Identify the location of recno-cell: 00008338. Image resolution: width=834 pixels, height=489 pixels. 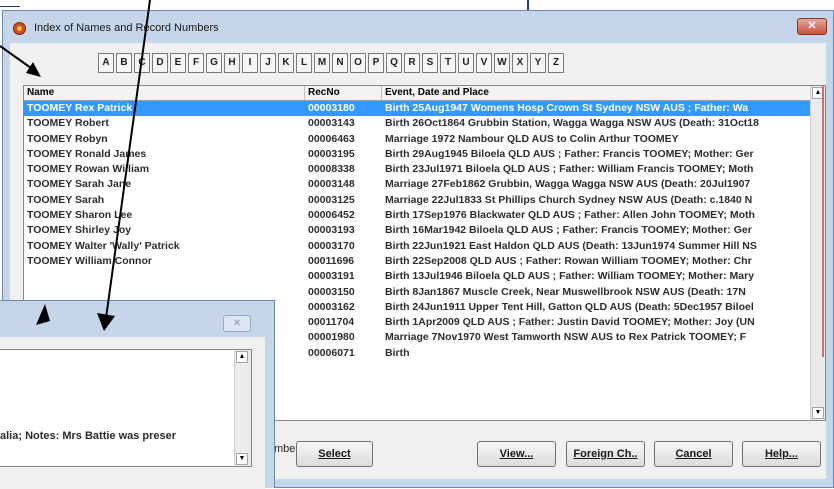
(331, 169).